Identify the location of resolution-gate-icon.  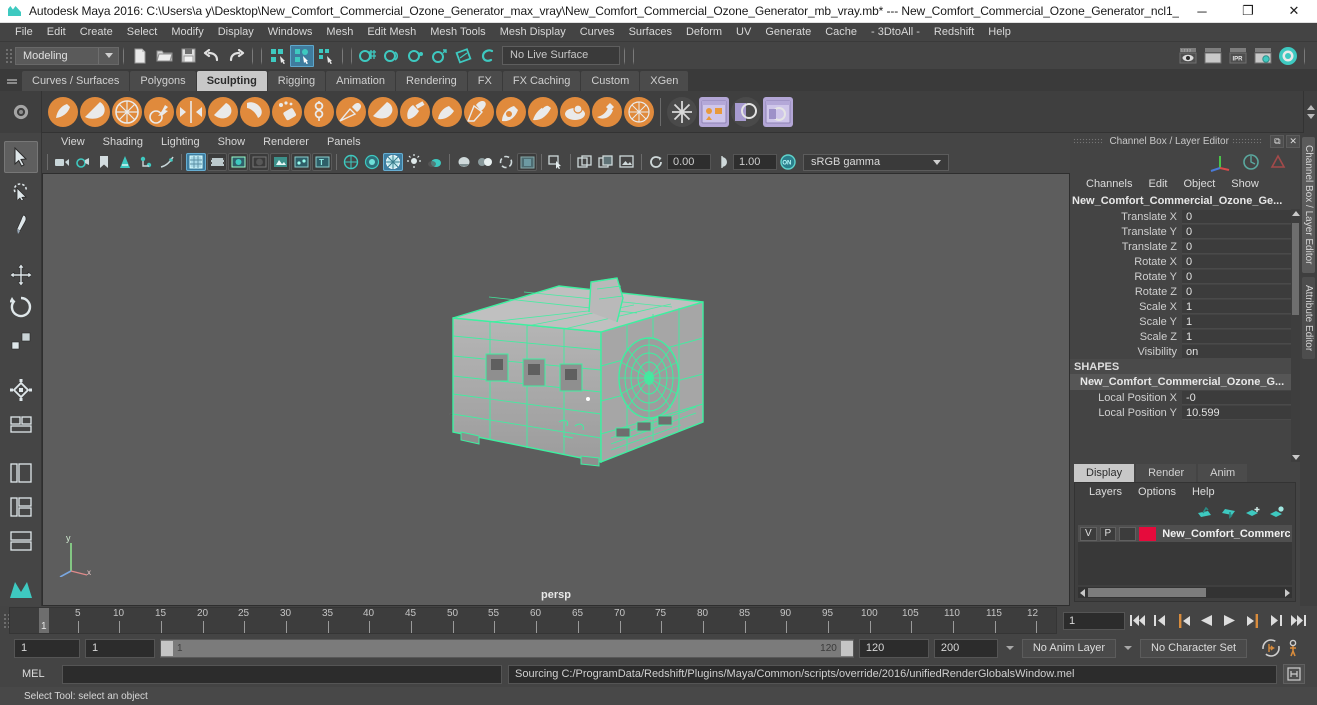
(238, 162).